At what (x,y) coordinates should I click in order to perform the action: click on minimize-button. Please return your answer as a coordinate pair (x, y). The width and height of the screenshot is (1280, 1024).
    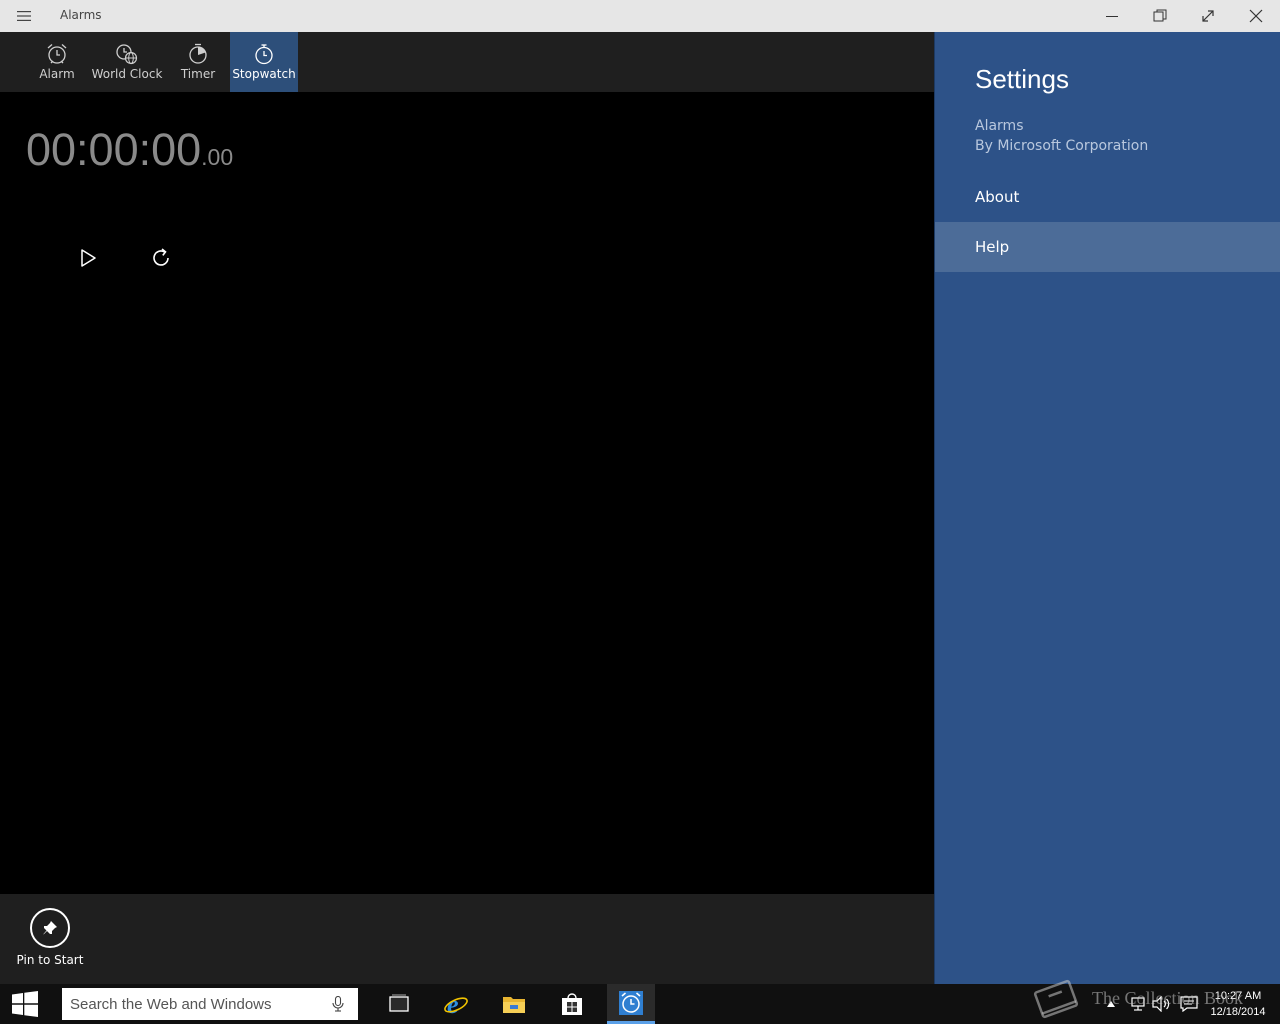
    Looking at the image, I should click on (1112, 16).